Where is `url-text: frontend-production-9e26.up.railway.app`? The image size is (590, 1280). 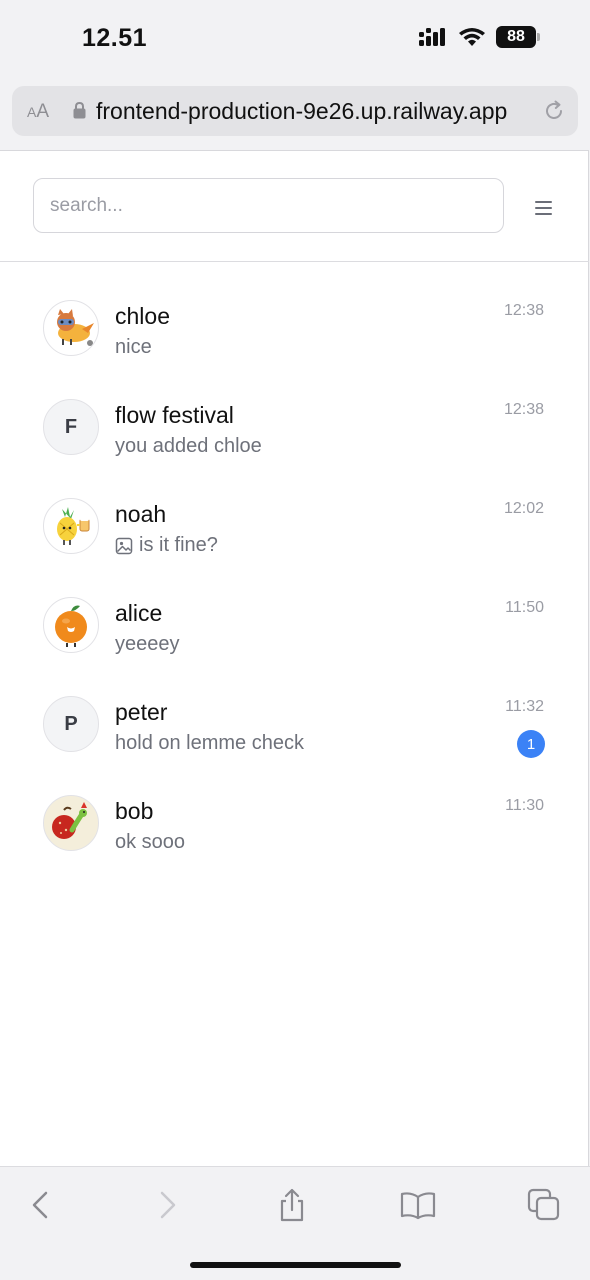
url-text: frontend-production-9e26.up.railway.app is located at coordinates (301, 111).